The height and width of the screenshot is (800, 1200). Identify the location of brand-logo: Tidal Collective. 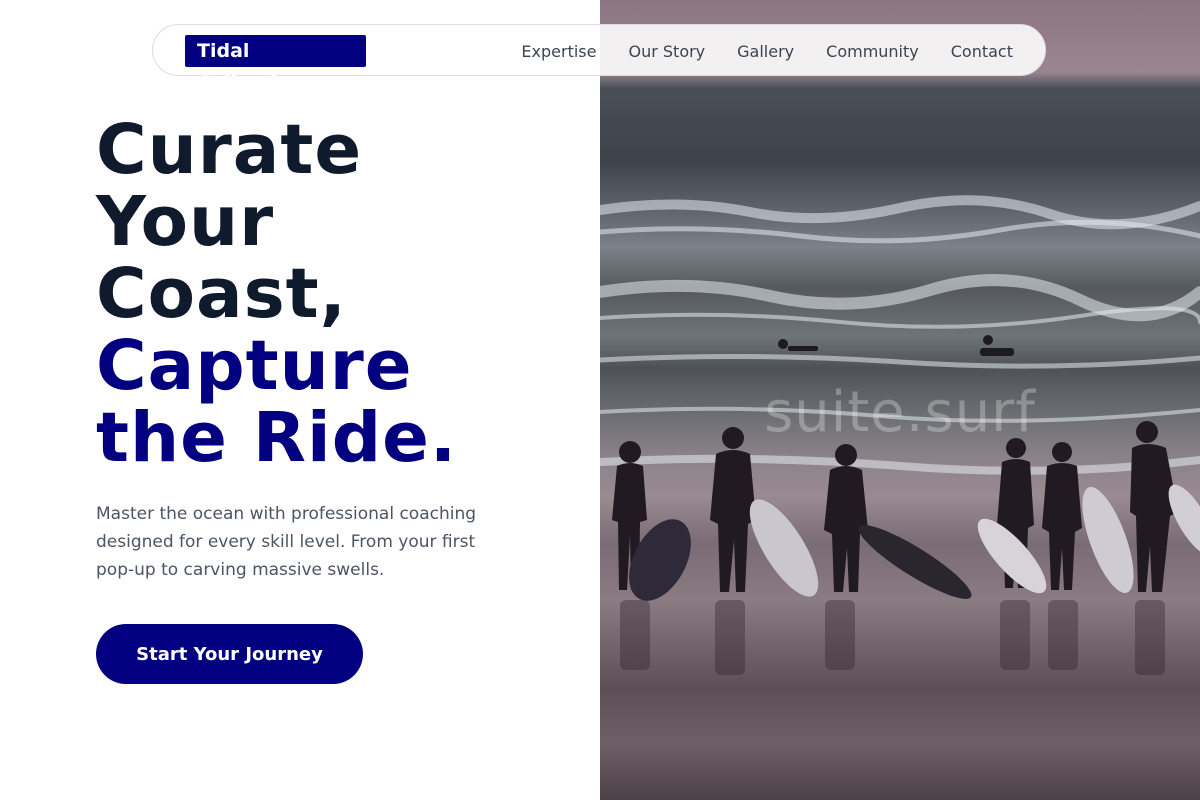
(275, 64).